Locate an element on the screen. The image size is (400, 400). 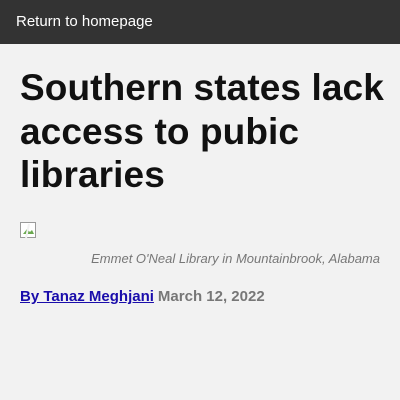
publish-date: March 12, 2022 is located at coordinates (211, 296).